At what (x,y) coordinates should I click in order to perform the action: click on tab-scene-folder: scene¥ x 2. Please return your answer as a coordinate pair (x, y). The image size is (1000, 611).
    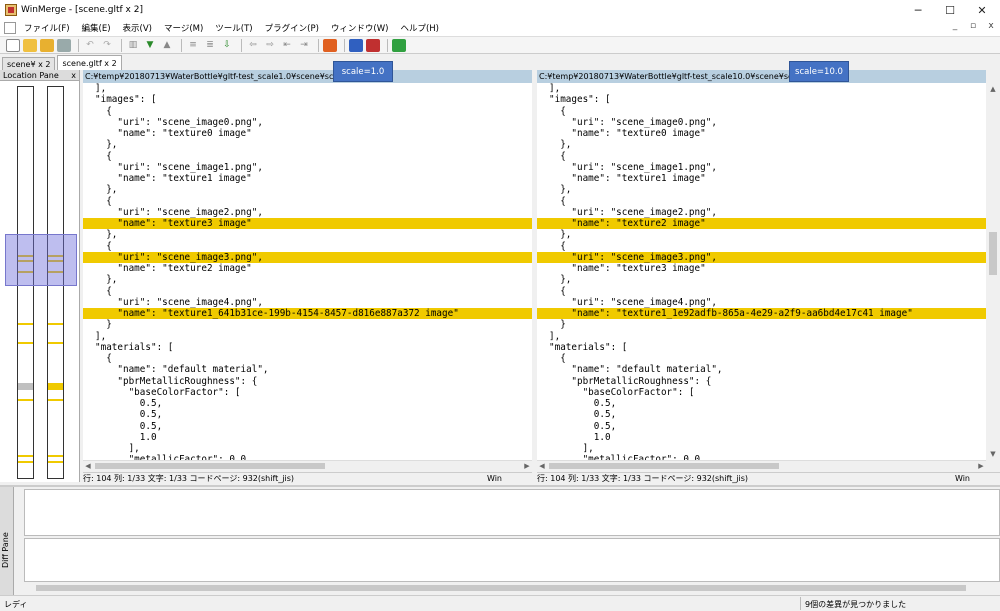
    Looking at the image, I should click on (29, 63).